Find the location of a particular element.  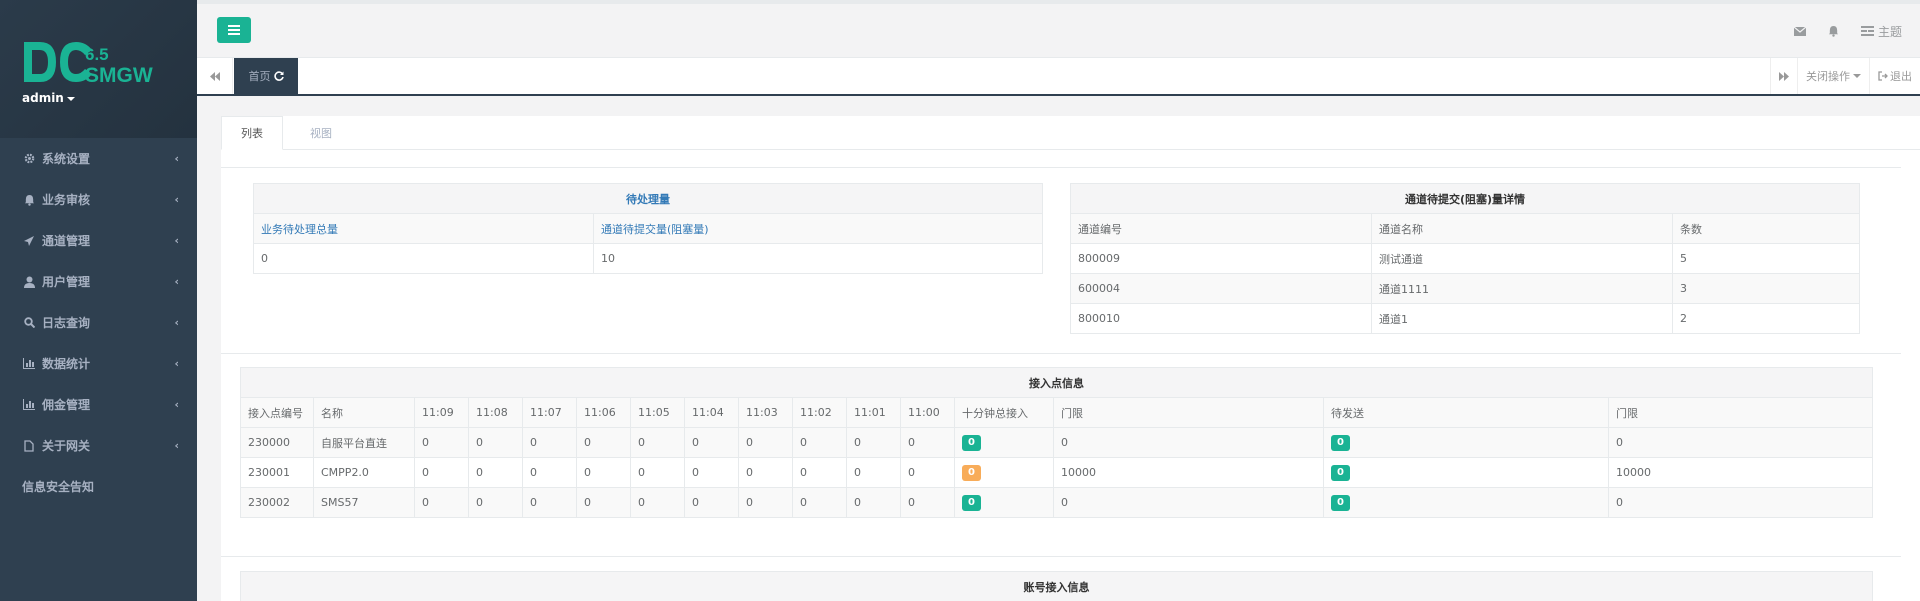

sidebar-item-security-notice: 信息安全告知 is located at coordinates (98, 486).